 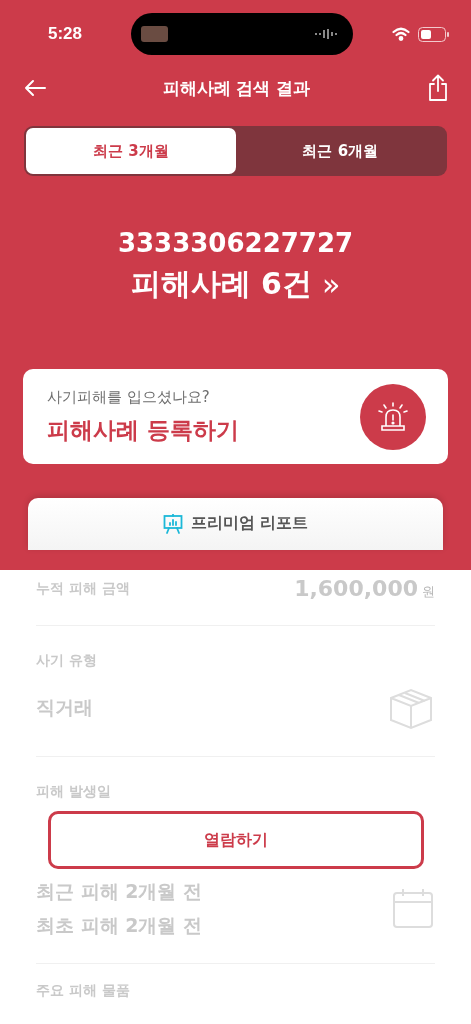 What do you see at coordinates (331, 285) in the screenshot?
I see `more-link: »` at bounding box center [331, 285].